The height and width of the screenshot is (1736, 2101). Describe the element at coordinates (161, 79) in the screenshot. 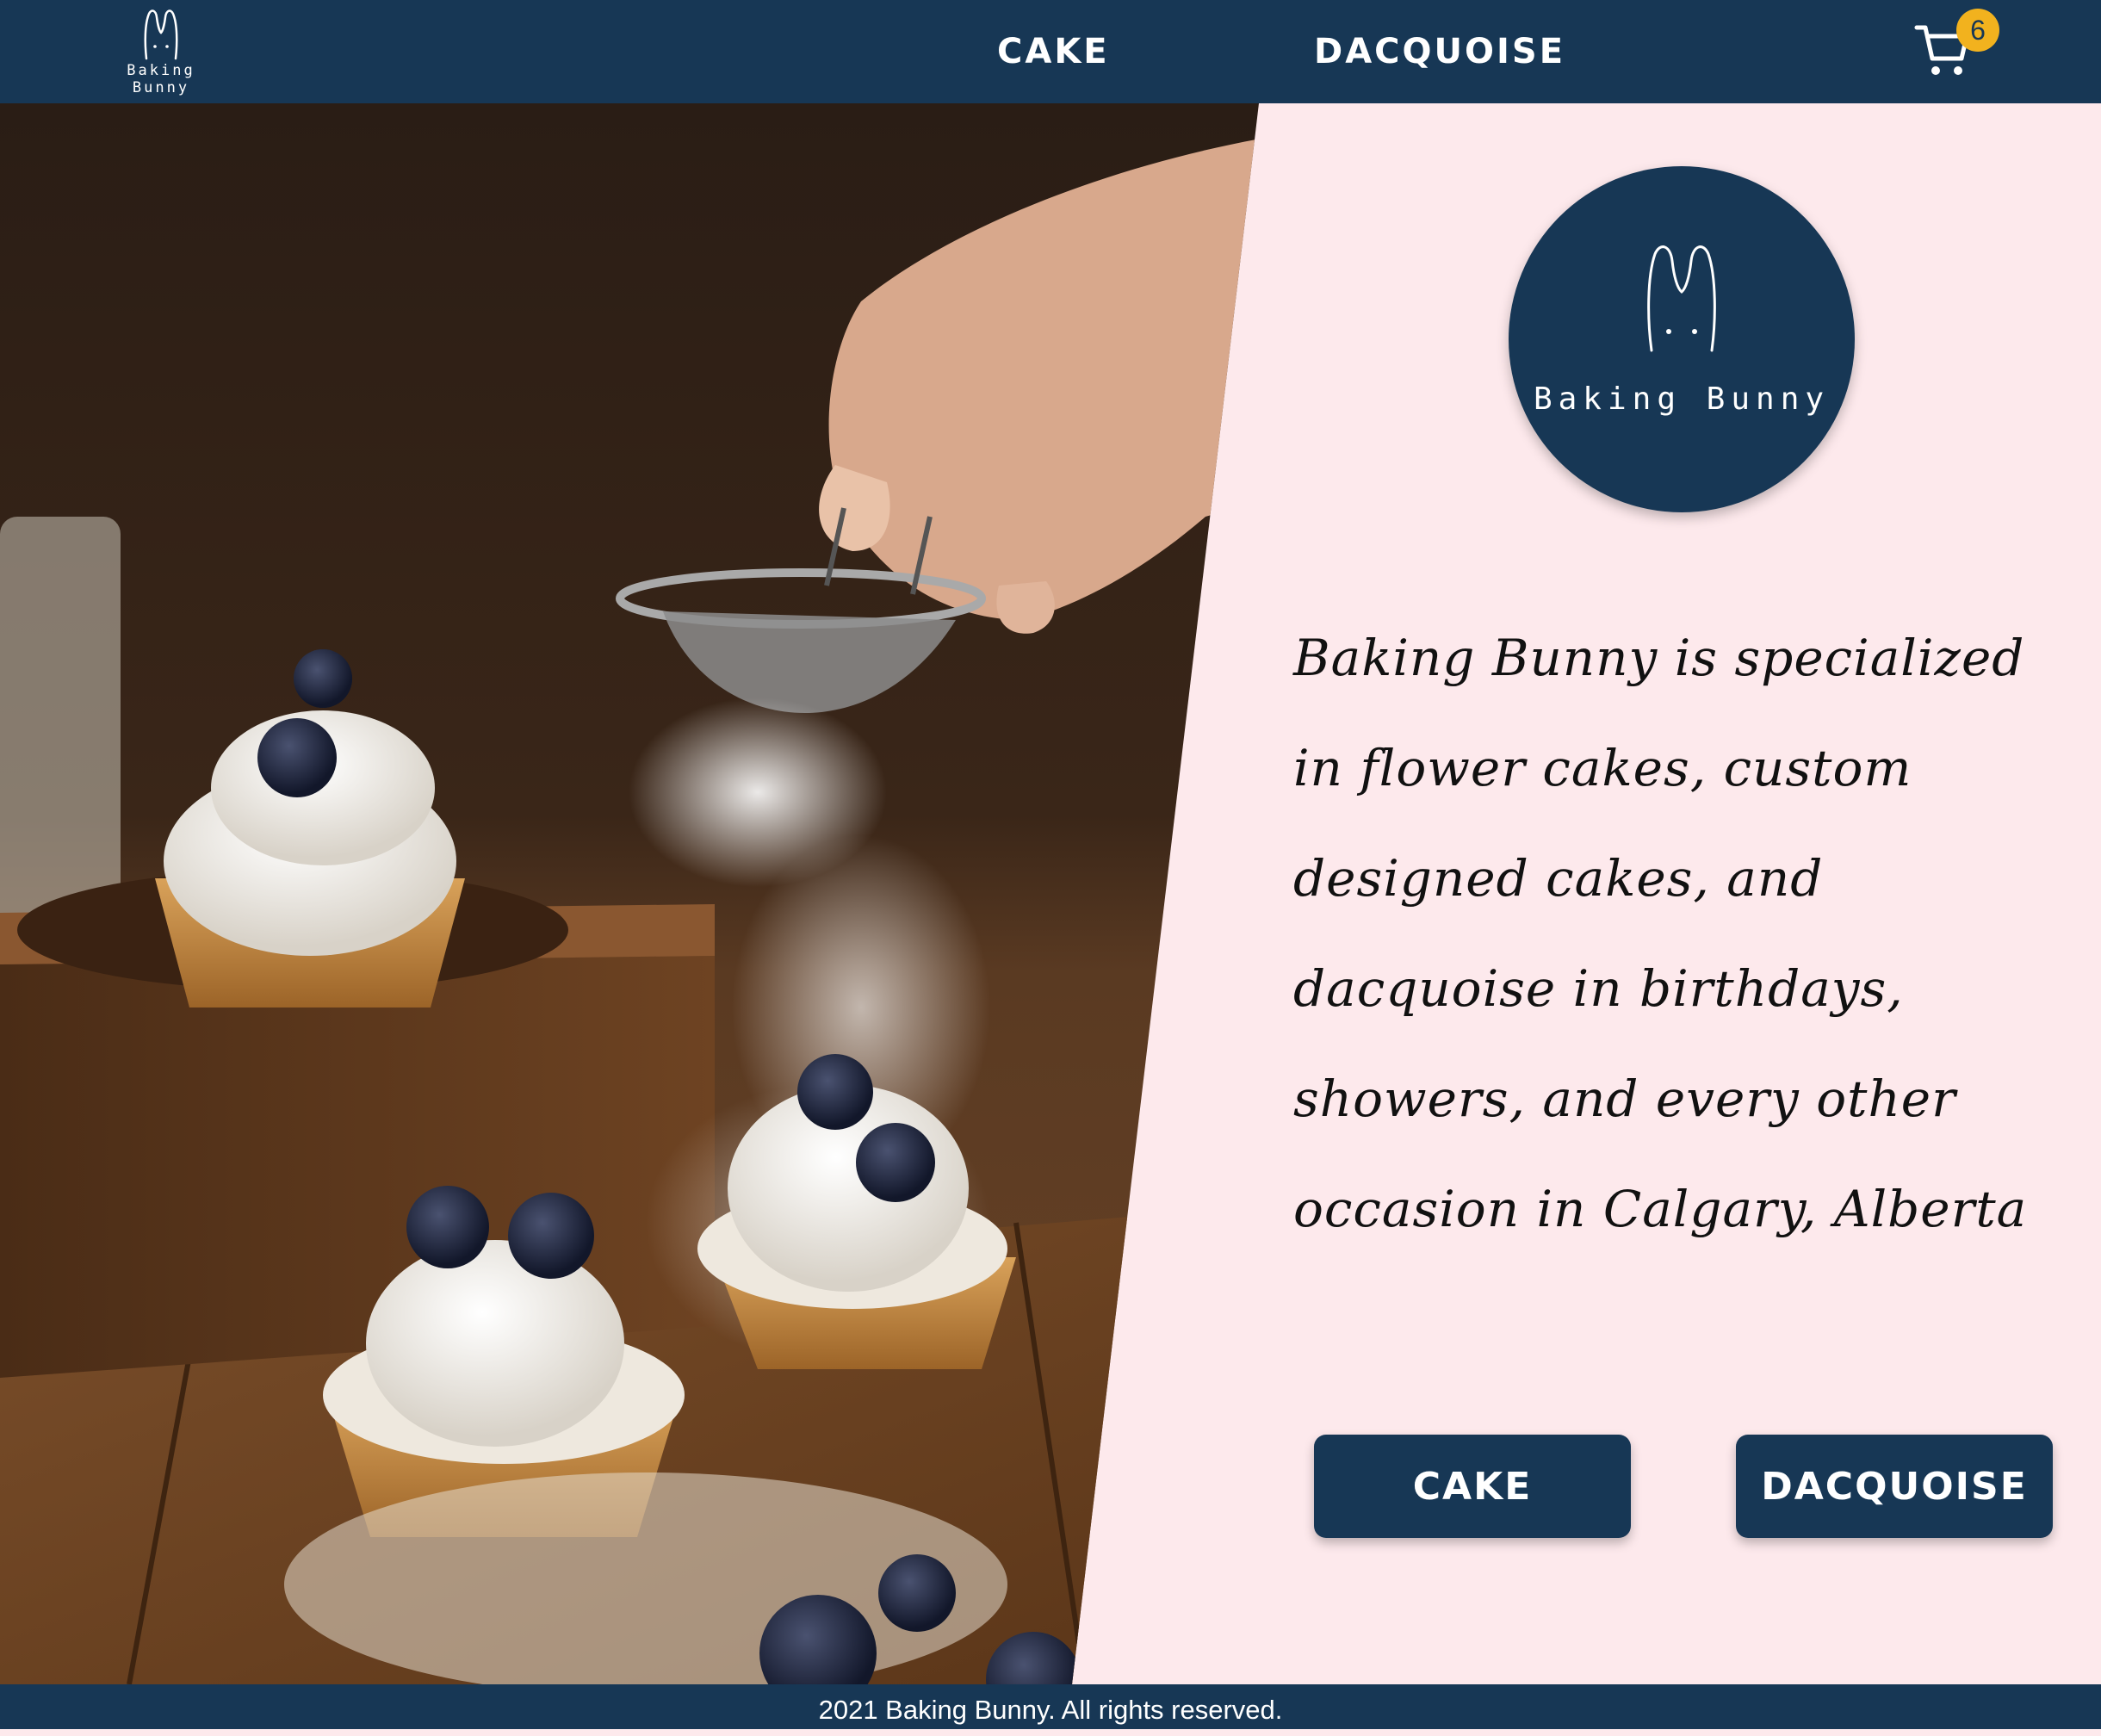

I see `brand-name: Baking Bunny` at that location.